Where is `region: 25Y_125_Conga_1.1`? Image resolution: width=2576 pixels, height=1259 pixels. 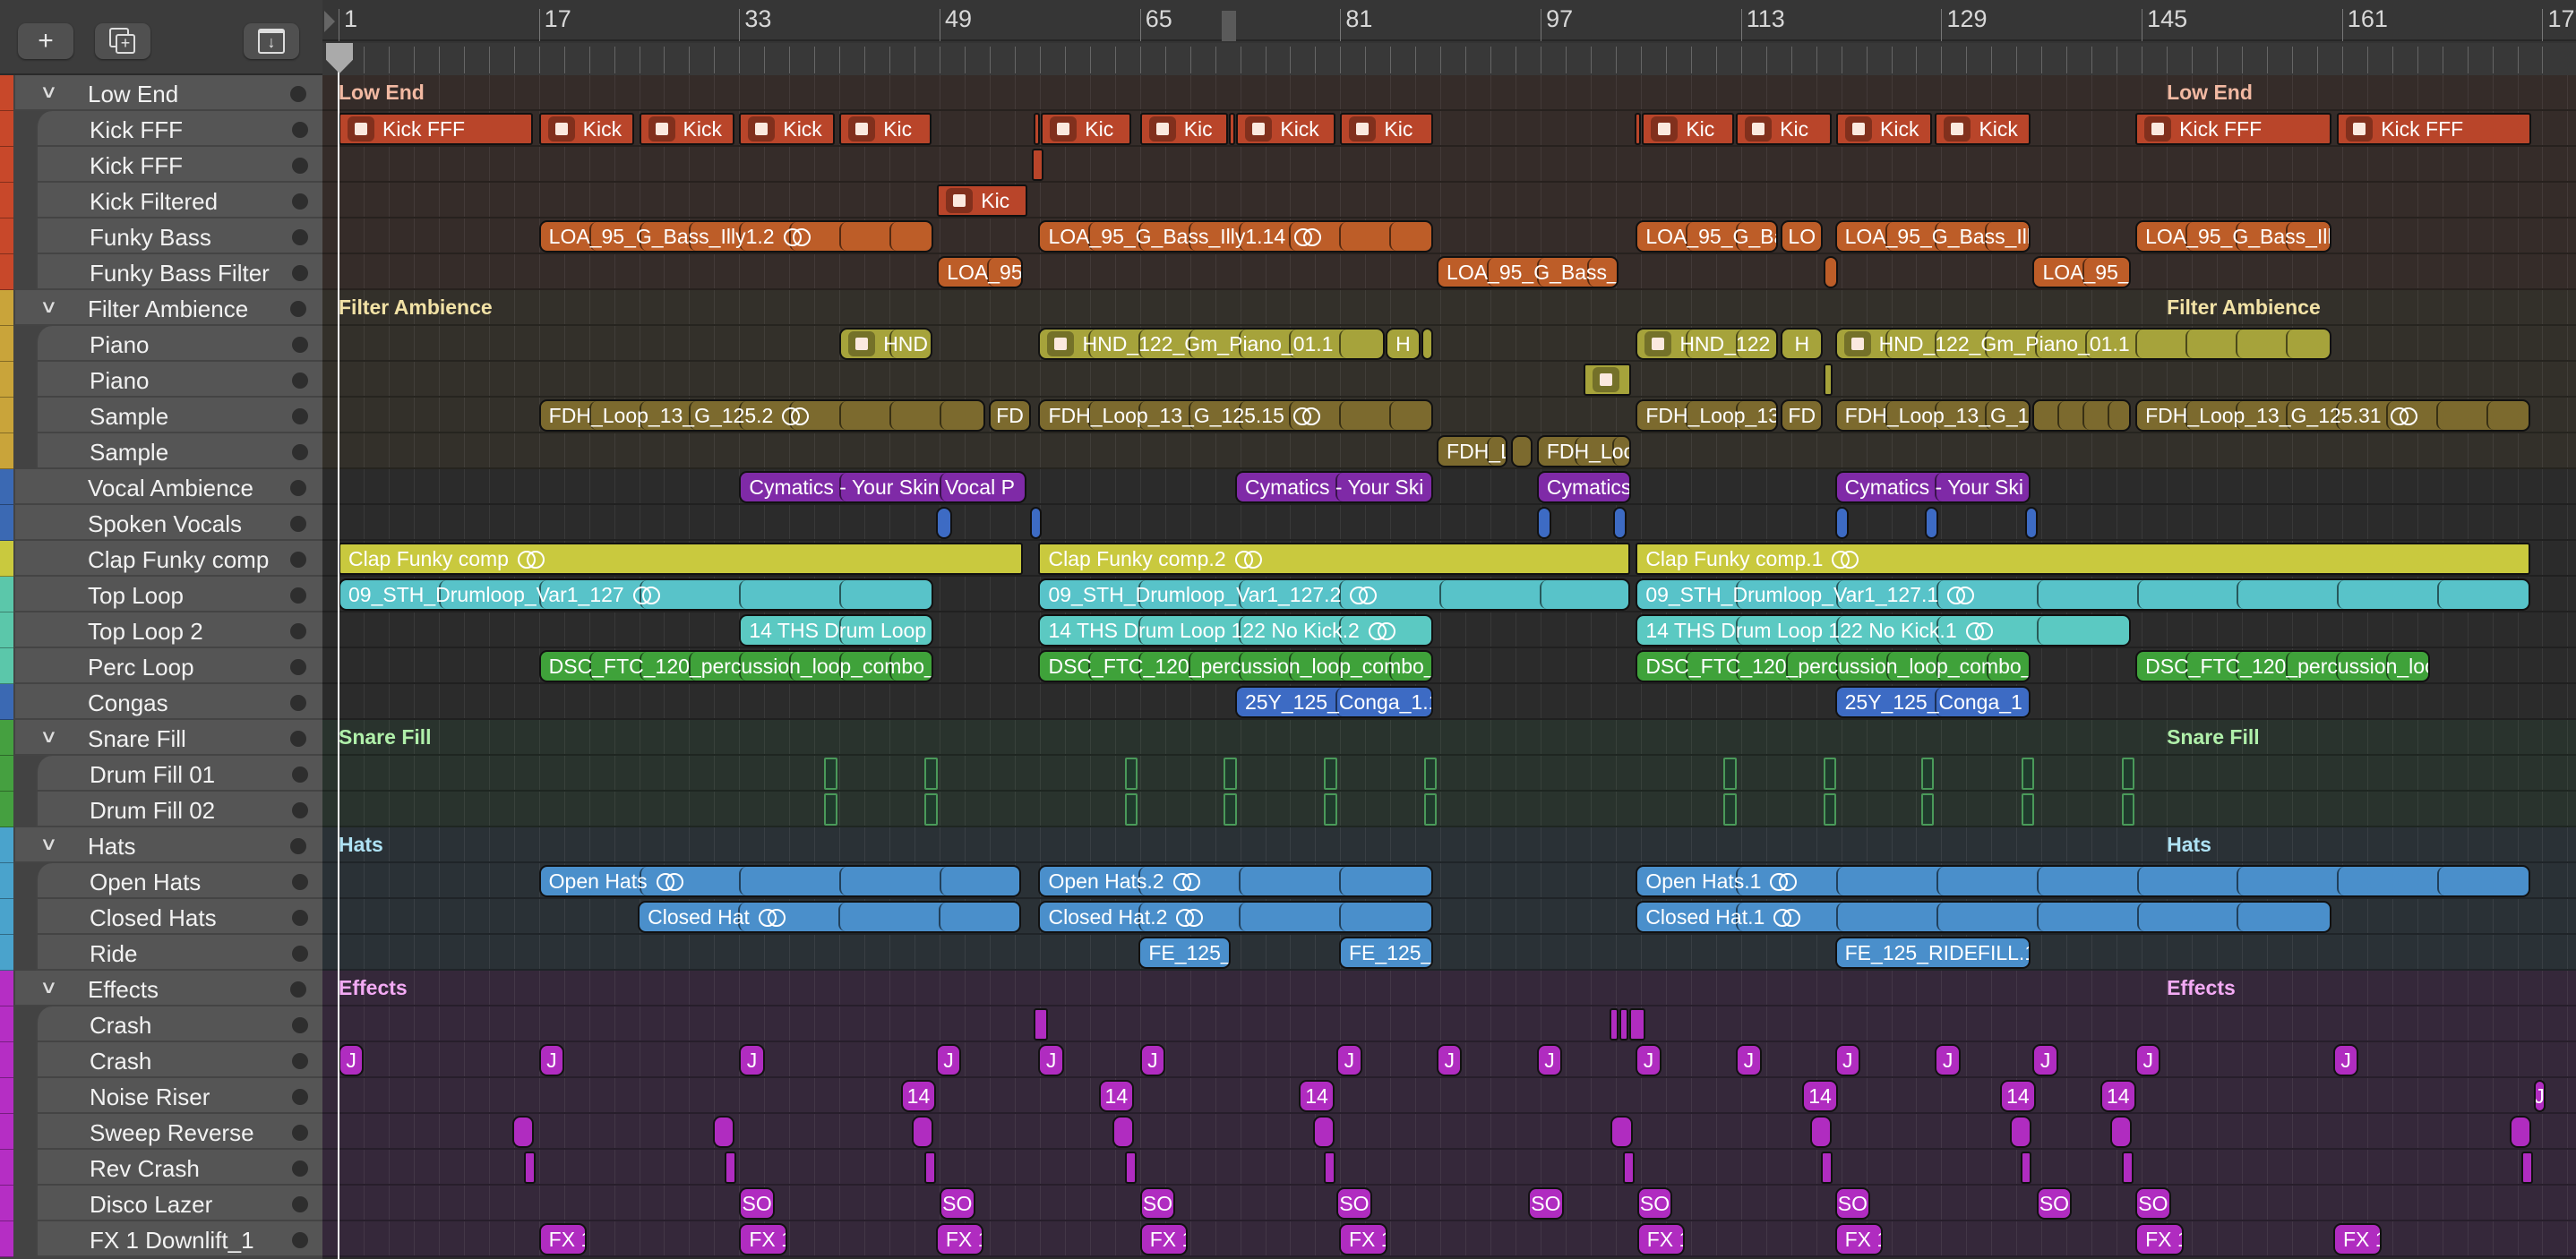 region: 25Y_125_Conga_1.1 is located at coordinates (1334, 702).